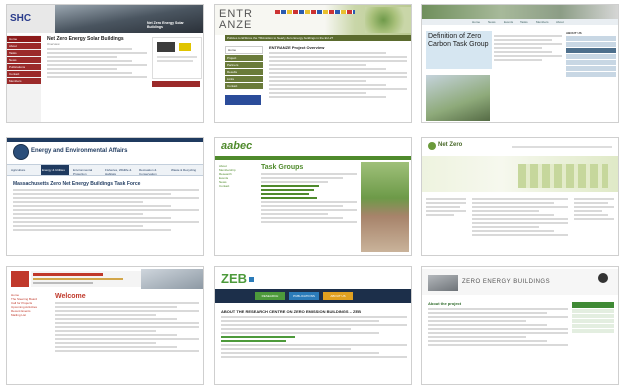 The height and width of the screenshot is (387, 620). What do you see at coordinates (313, 158) in the screenshot?
I see `aabec-navbar` at bounding box center [313, 158].